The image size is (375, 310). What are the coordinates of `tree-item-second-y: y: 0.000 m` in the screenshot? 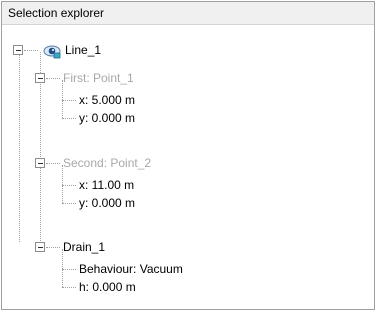 It's located at (102, 203).